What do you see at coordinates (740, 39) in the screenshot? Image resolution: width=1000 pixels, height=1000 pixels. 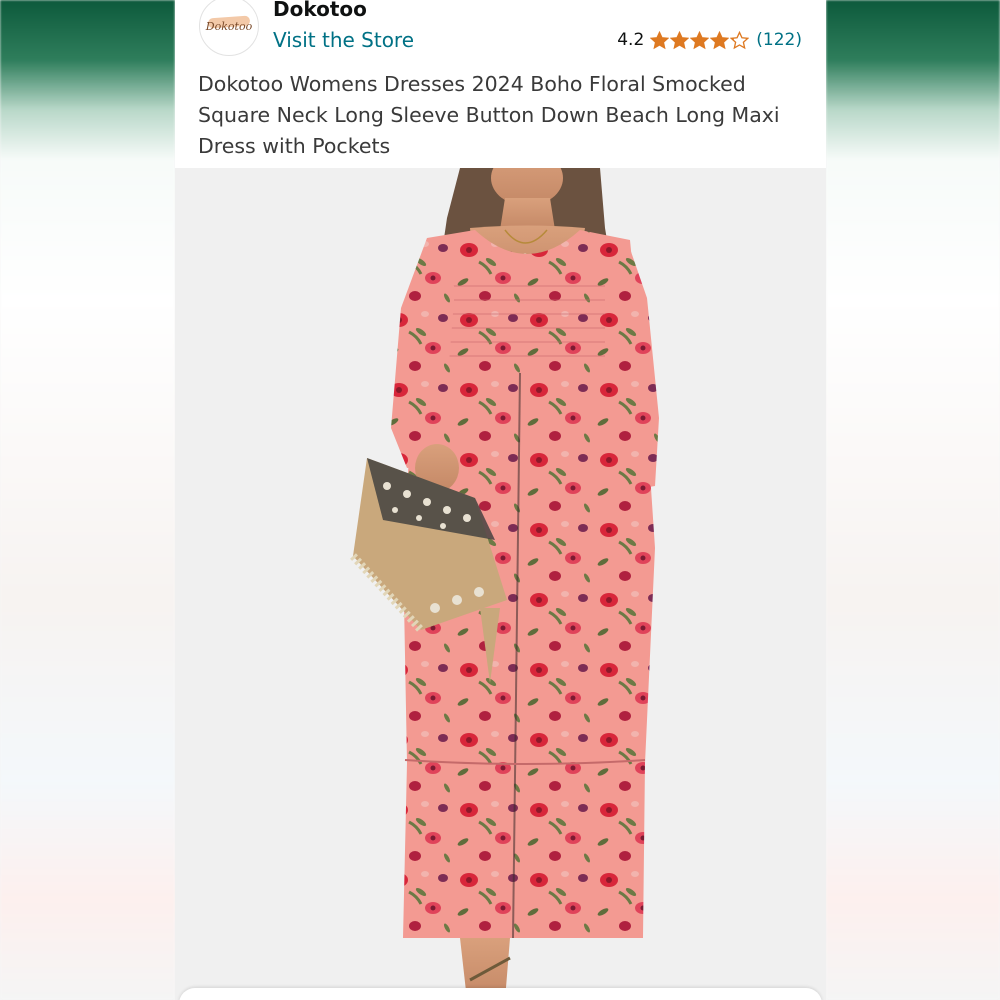 I see `star-partial-icon` at bounding box center [740, 39].